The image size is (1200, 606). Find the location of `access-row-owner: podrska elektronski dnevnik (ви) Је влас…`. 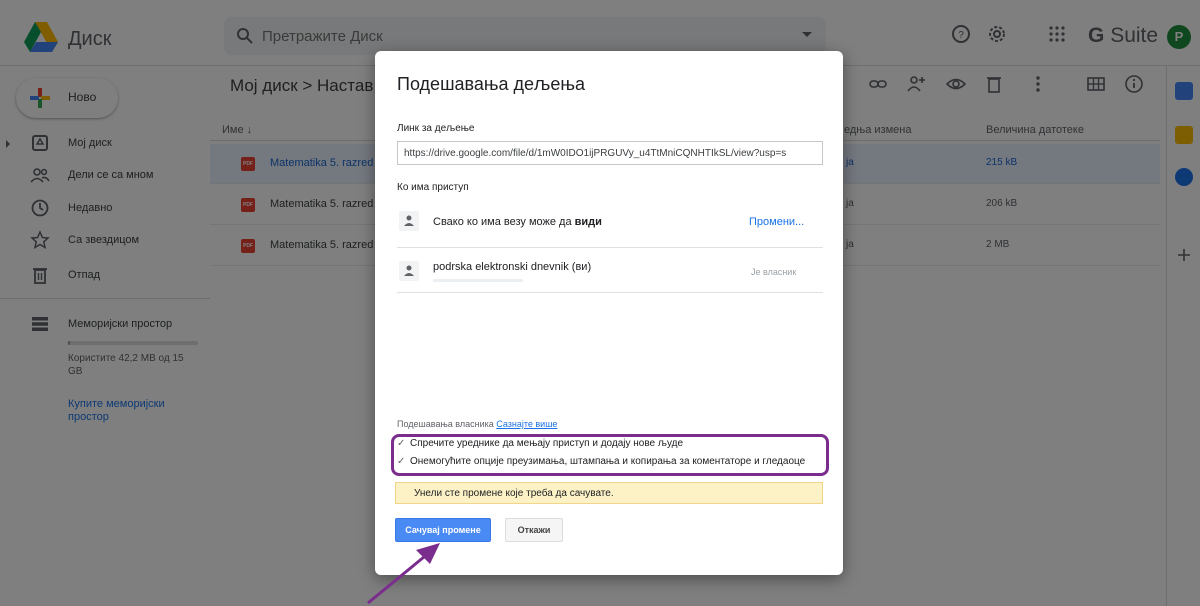

access-row-owner: podrska elektronski dnevnik (ви) Је влас… is located at coordinates (610, 271).